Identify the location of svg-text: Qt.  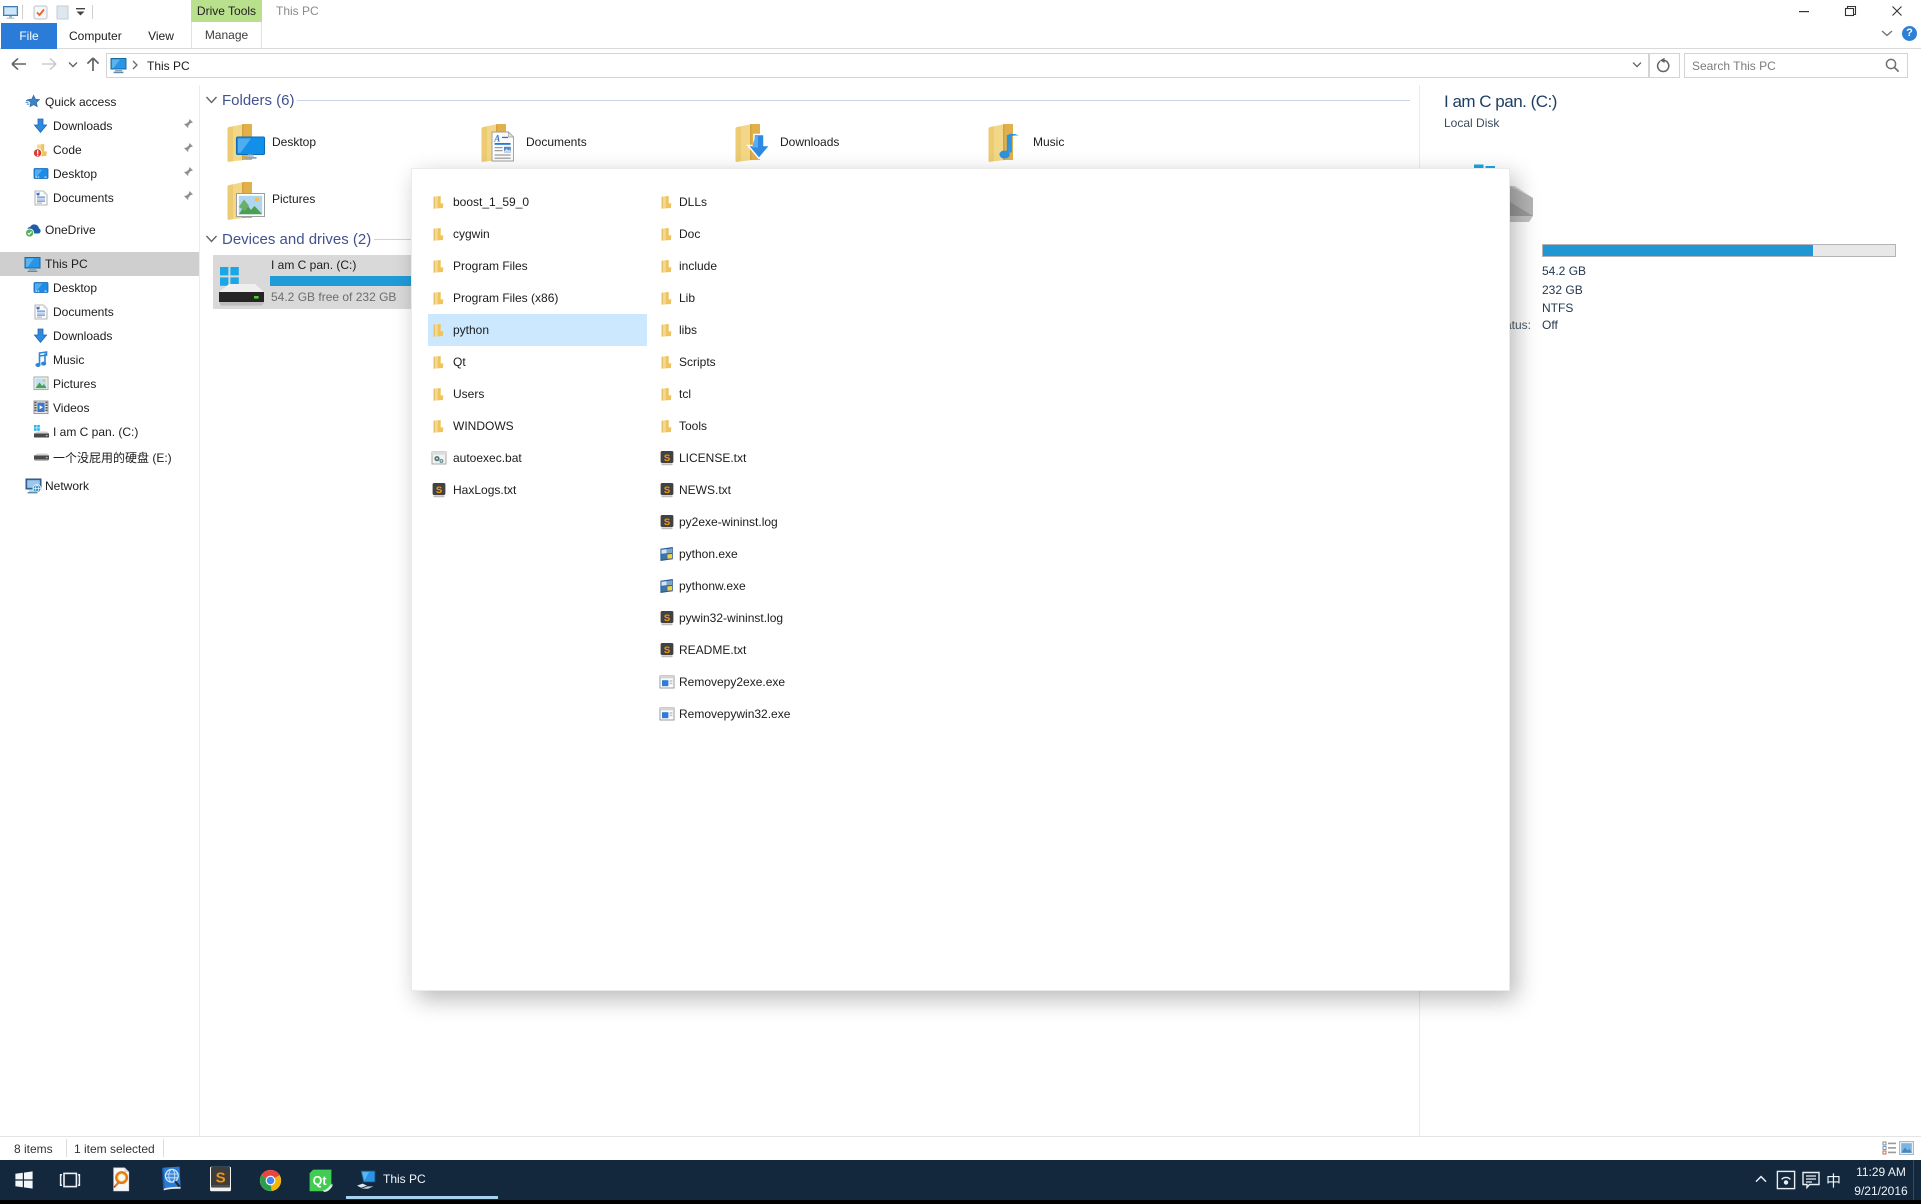
(320, 1181).